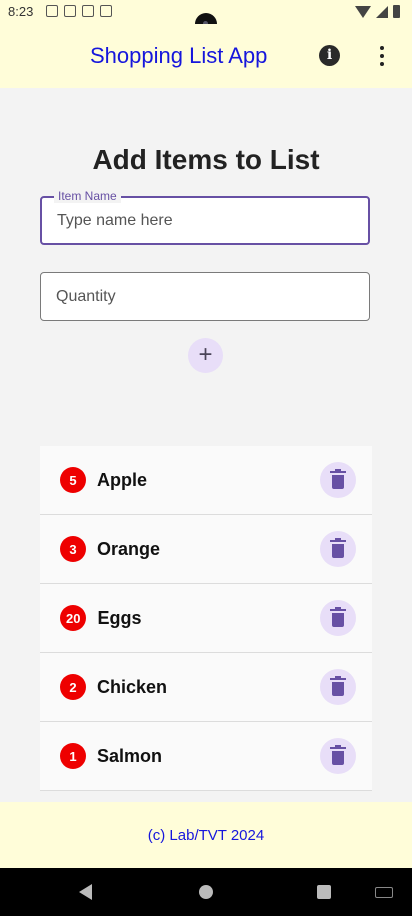 Image resolution: width=412 pixels, height=916 pixels. What do you see at coordinates (363, 11) in the screenshot?
I see `wifi-icon` at bounding box center [363, 11].